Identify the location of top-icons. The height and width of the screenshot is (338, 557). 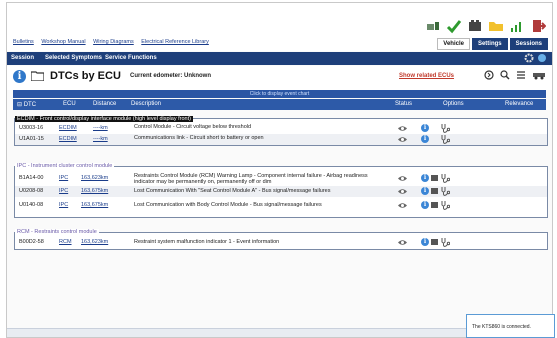
(485, 26).